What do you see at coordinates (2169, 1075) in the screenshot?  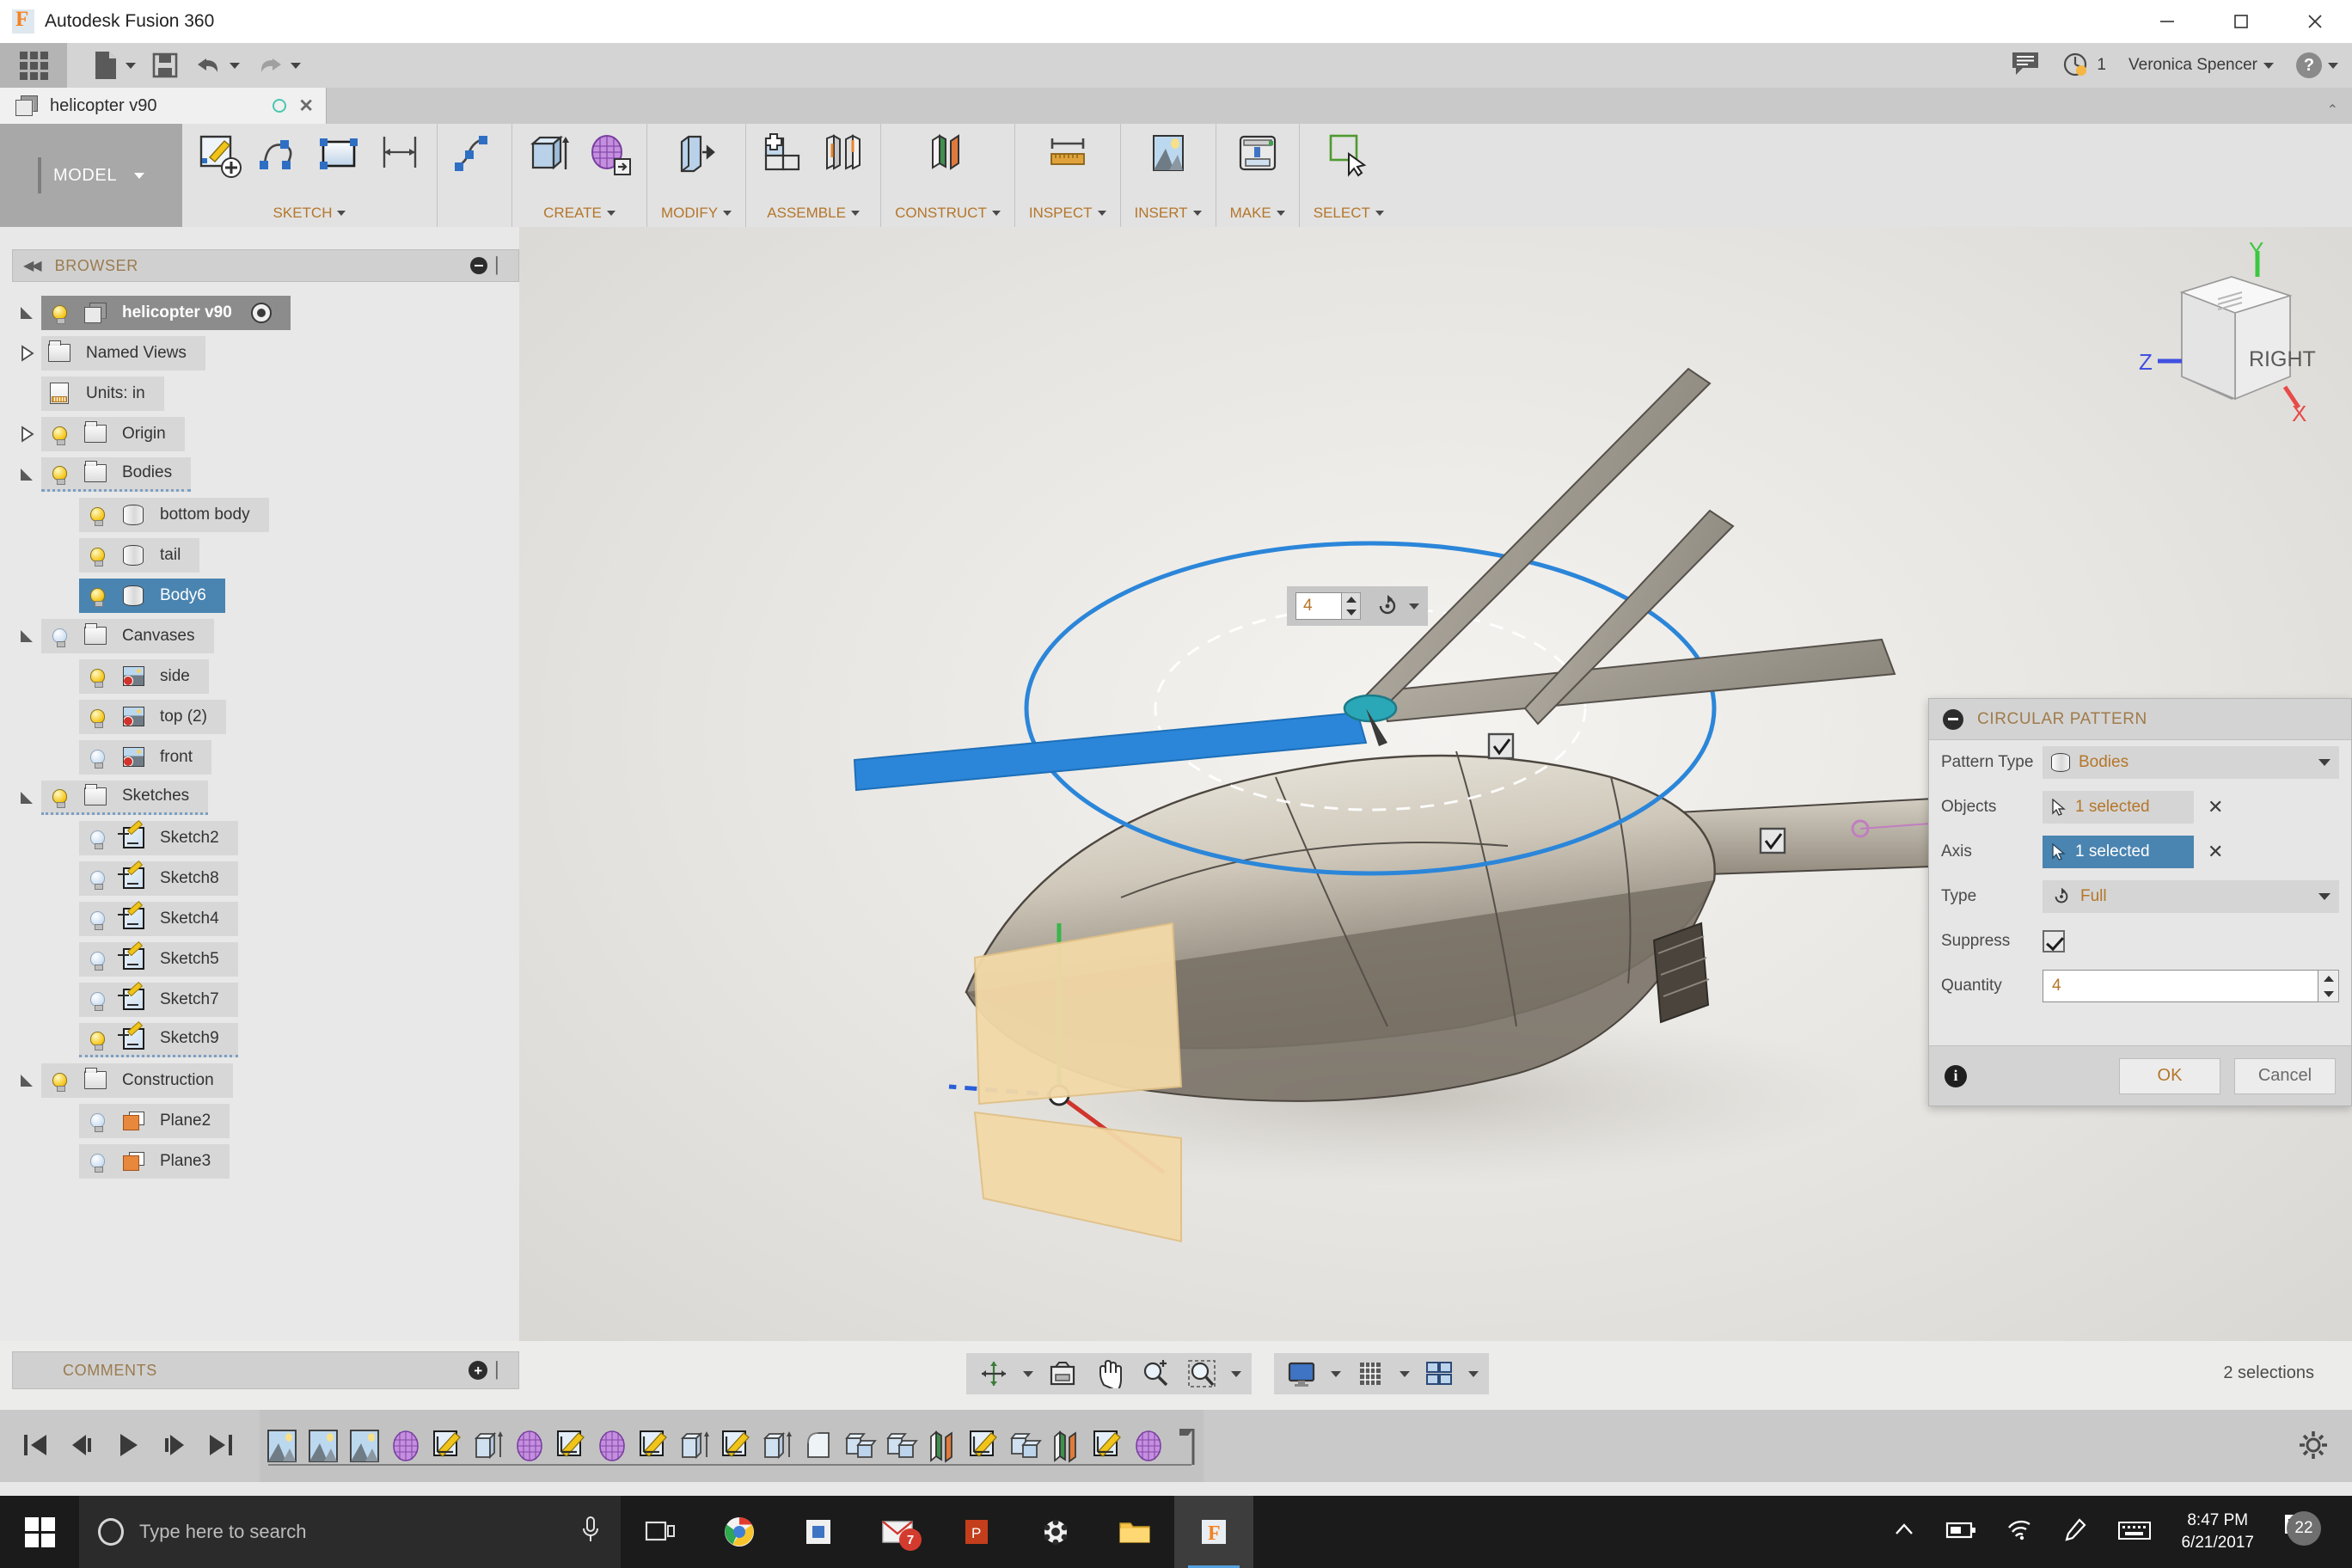 I see `ok-button: OK` at bounding box center [2169, 1075].